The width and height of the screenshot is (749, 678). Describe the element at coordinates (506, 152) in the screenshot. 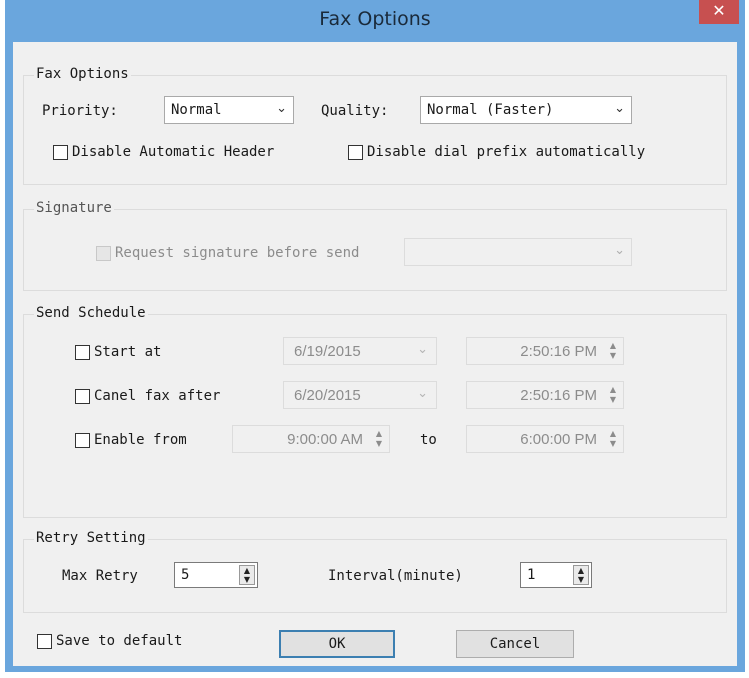

I see `disable-prefix-label: Disable dial prefix automatically` at that location.